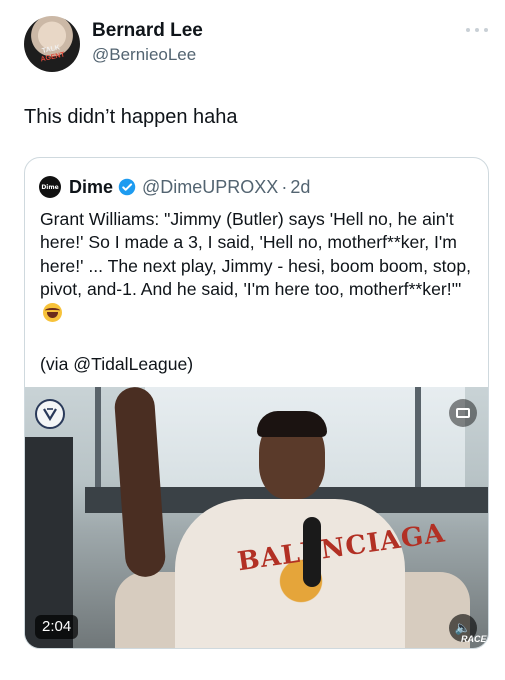  I want to click on quoted-author-handle: @DimeUPROXX, so click(210, 187).